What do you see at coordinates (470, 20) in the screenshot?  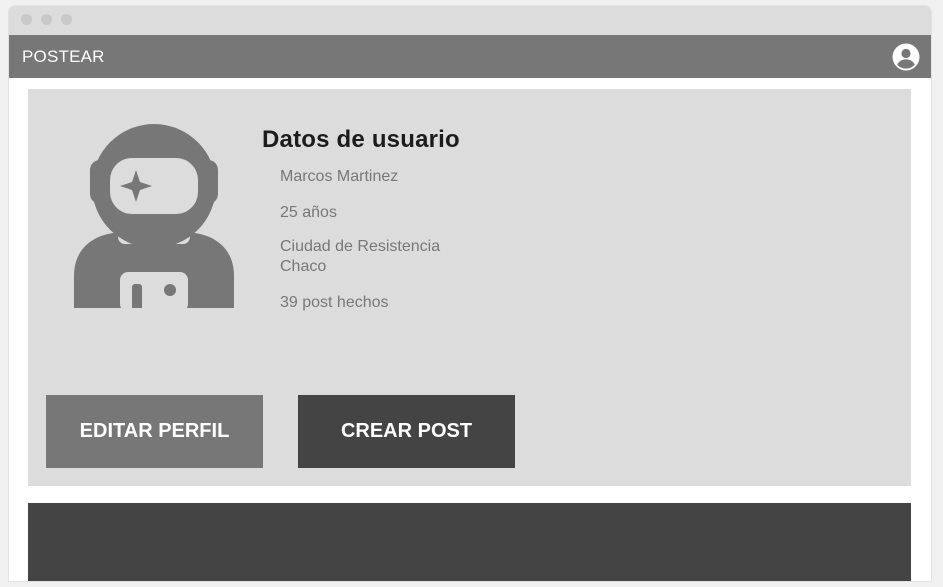 I see `window-titlebar` at bounding box center [470, 20].